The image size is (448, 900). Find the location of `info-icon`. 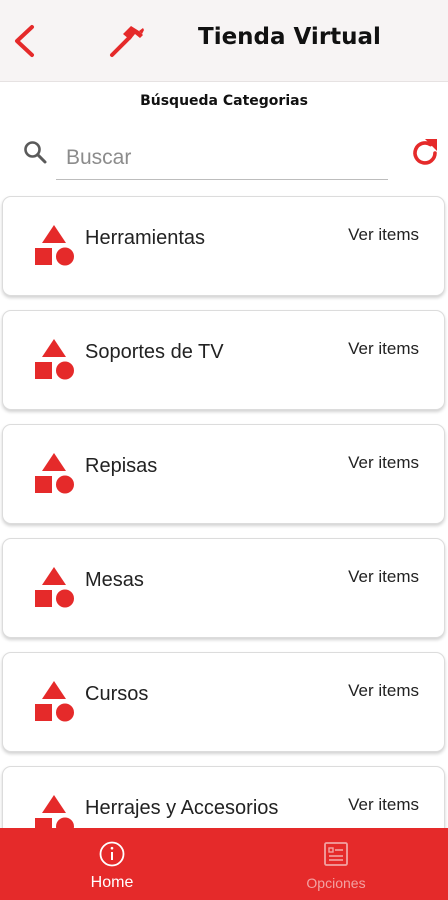

info-icon is located at coordinates (112, 854).